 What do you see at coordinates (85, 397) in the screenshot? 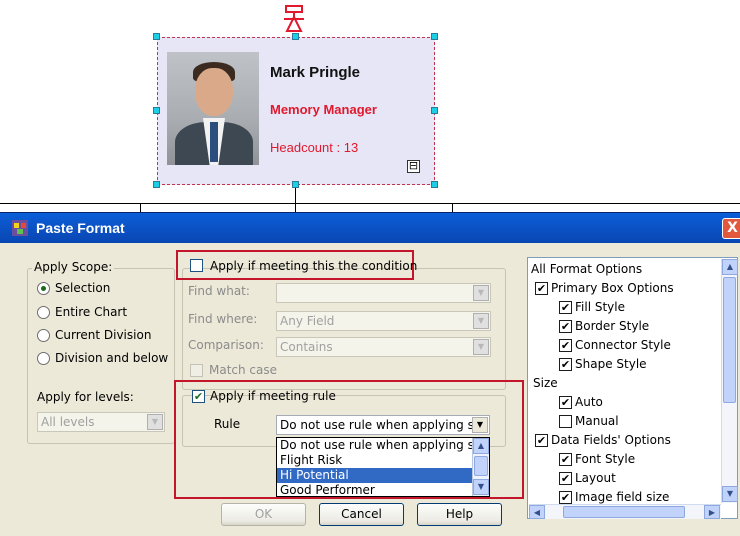
I see `levels-label: Apply for levels:` at bounding box center [85, 397].